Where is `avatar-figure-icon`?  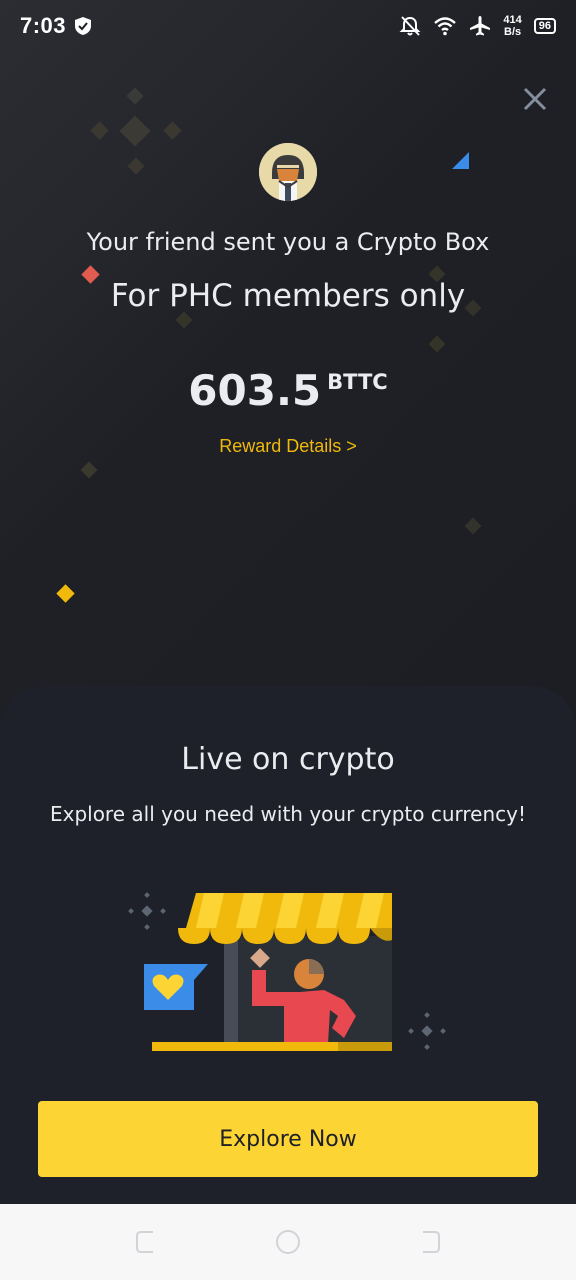
avatar-figure-icon is located at coordinates (288, 172).